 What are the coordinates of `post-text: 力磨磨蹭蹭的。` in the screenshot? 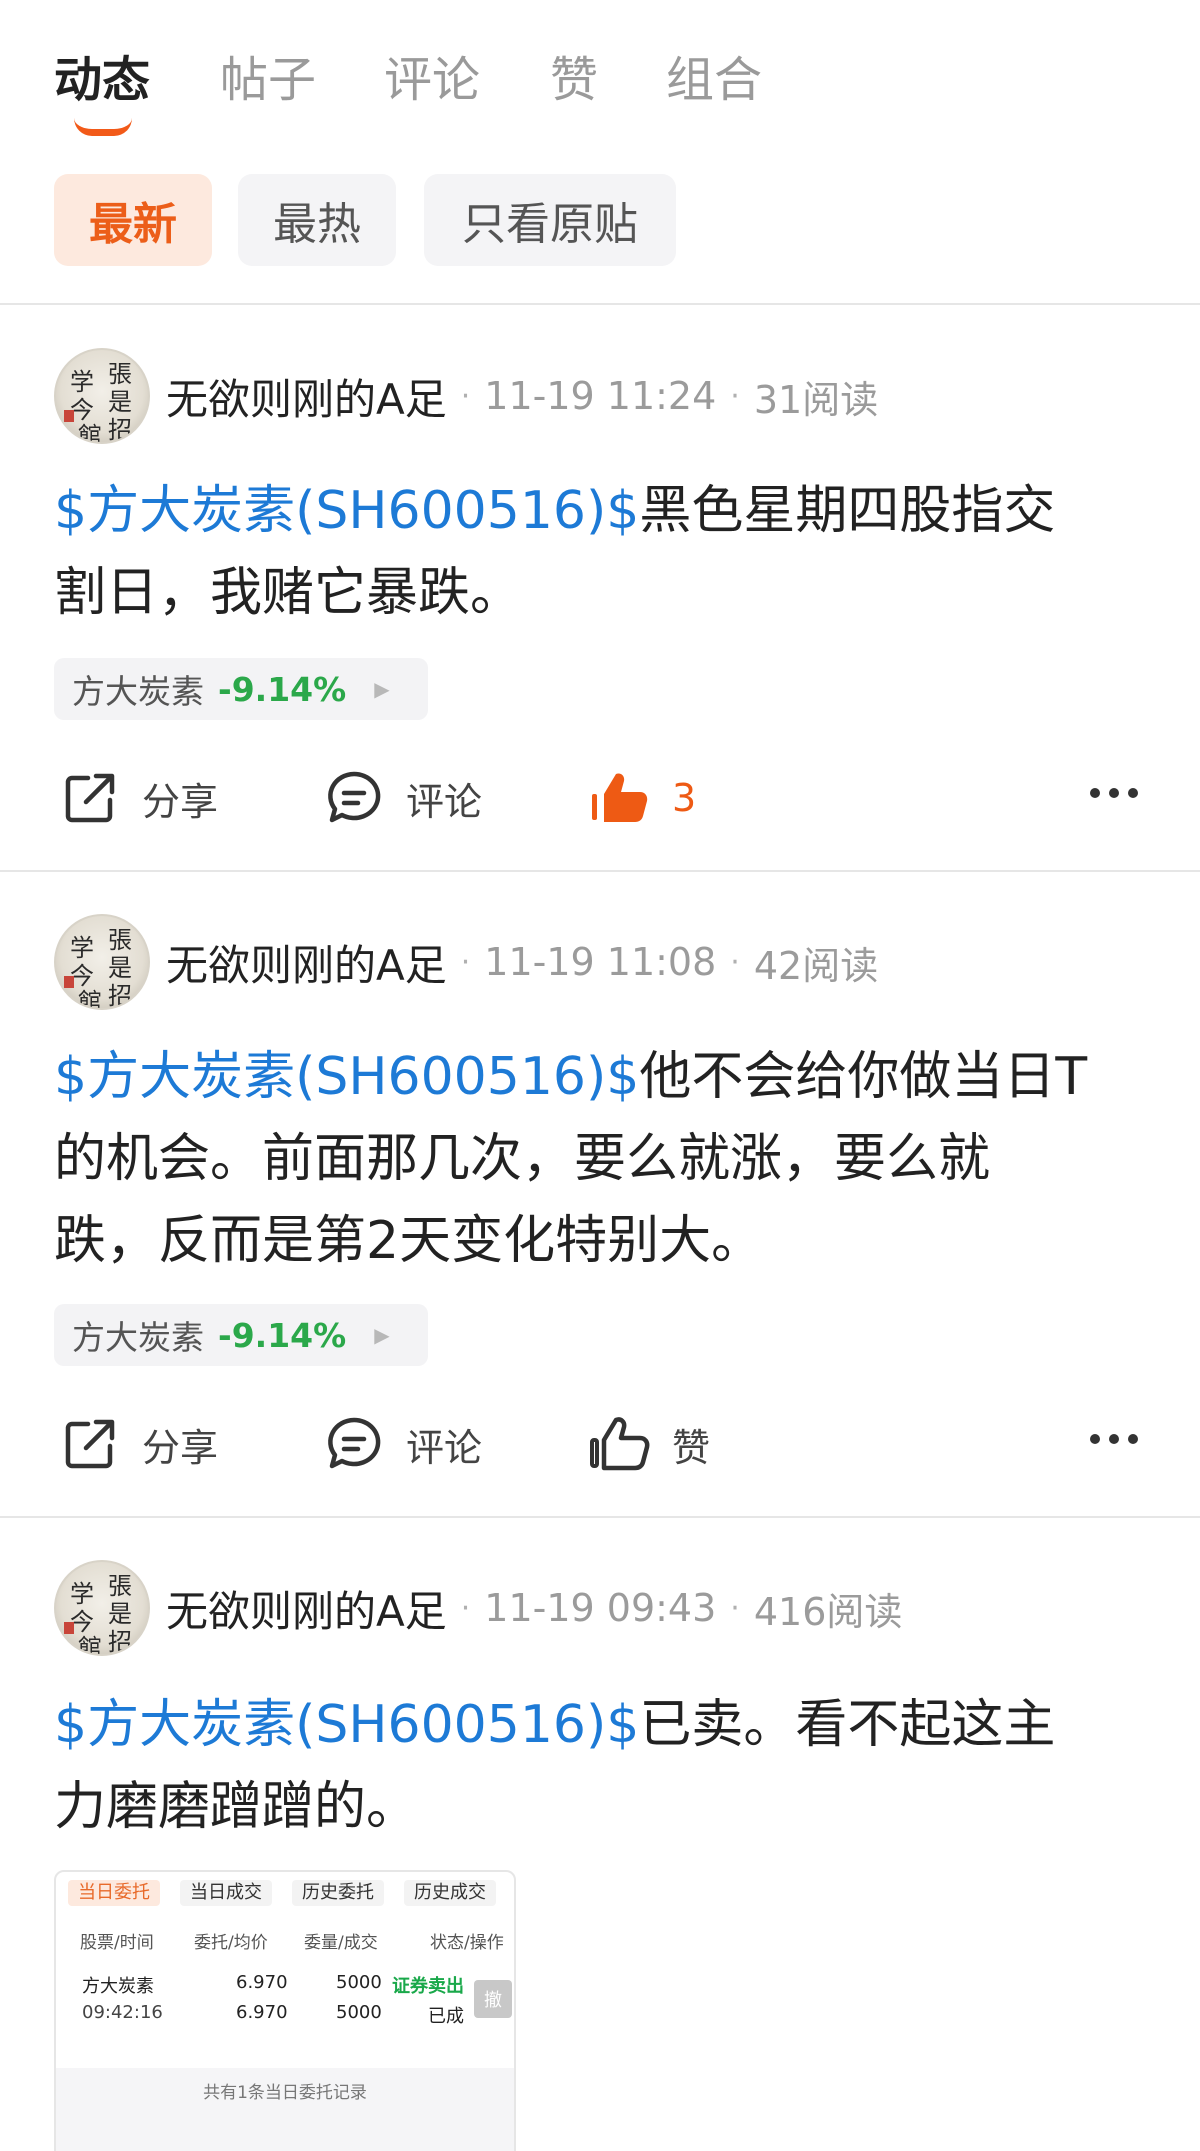 It's located at (236, 1807).